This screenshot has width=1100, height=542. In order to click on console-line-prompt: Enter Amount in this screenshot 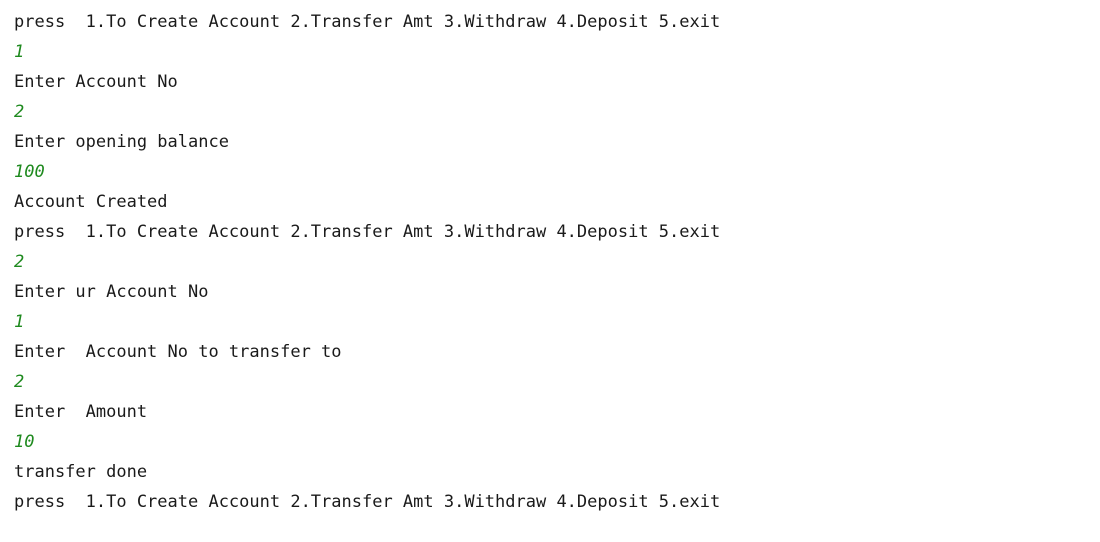, I will do `click(81, 412)`.